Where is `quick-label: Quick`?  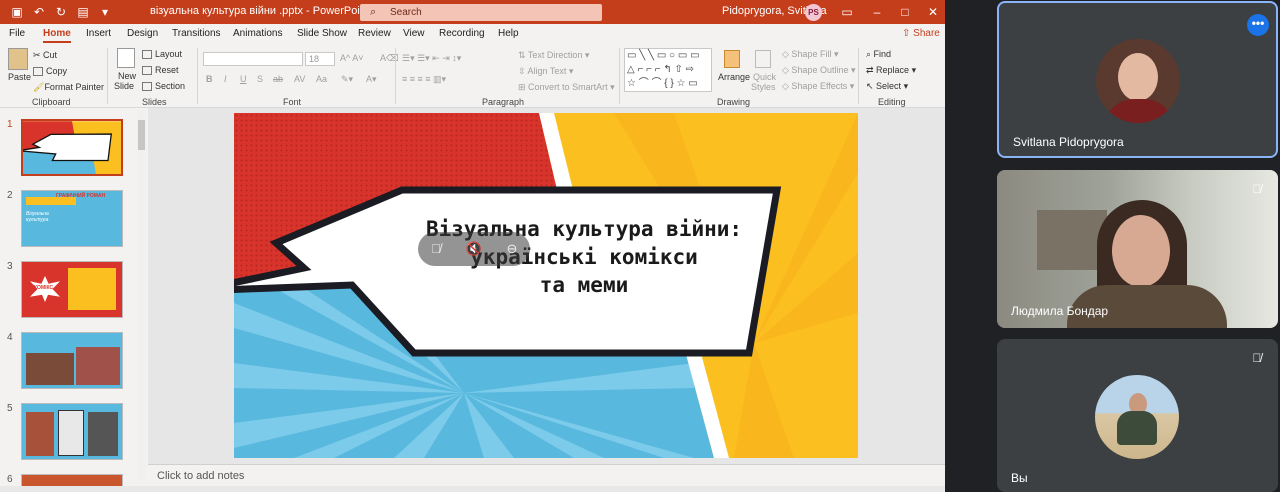
quick-label: Quick is located at coordinates (764, 77).